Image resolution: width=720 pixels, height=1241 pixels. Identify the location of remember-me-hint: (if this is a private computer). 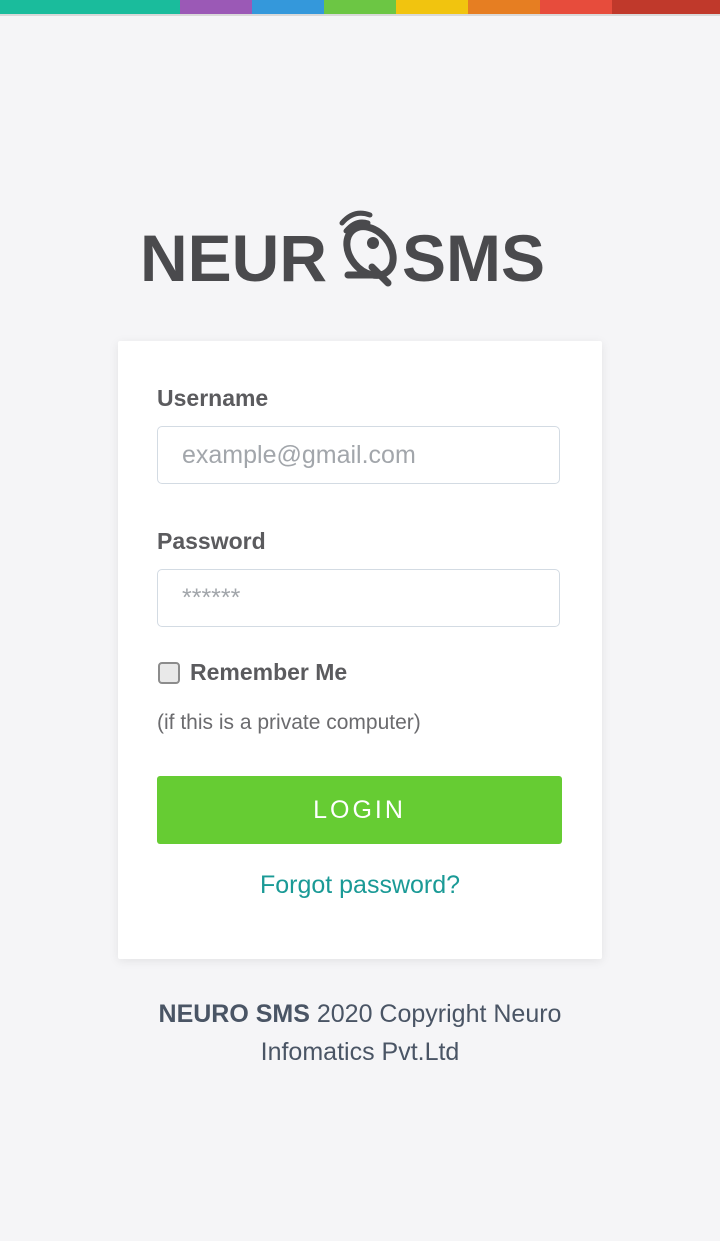
(289, 722).